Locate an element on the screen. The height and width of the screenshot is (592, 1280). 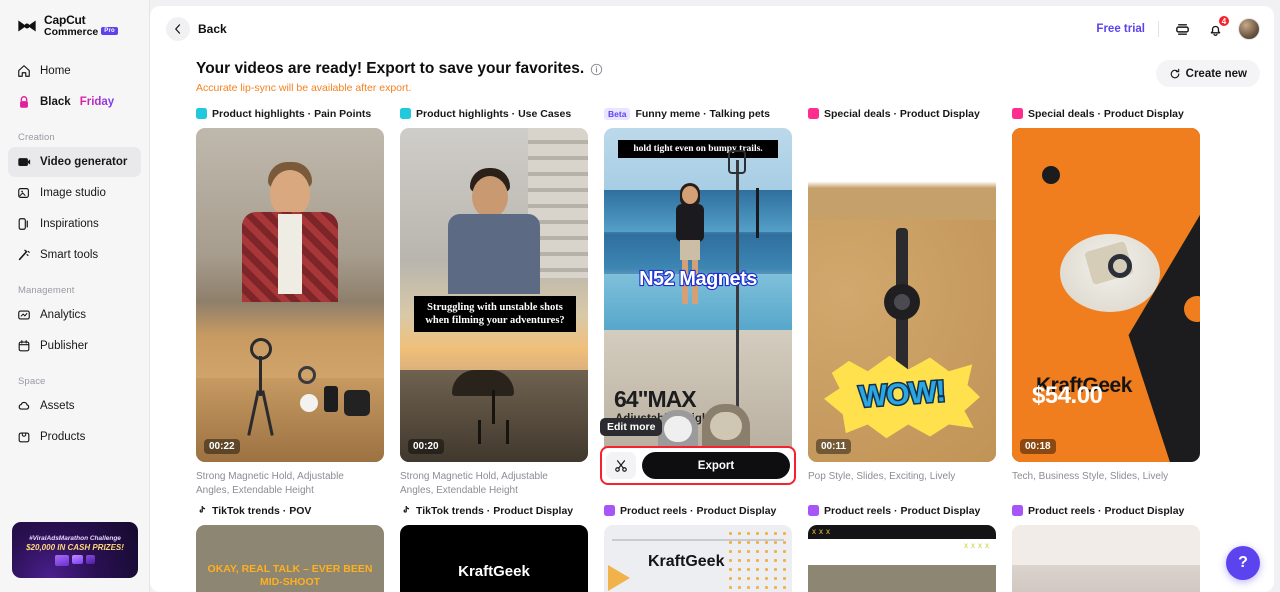
sidebar-item-video-generator: Video generator is located at coordinates (74, 161).